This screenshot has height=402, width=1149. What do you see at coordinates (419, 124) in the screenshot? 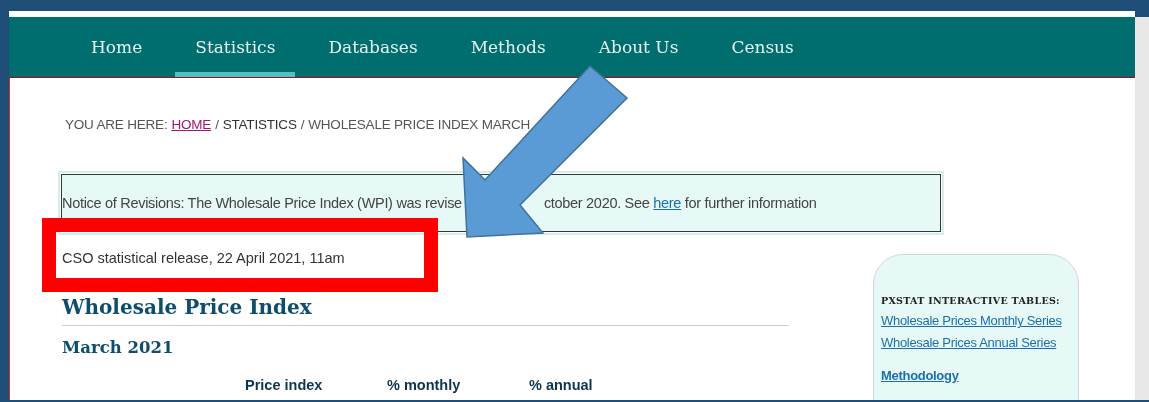
I see `breadcrumb-item: WHOLESALE PRICE INDEX MARCH` at bounding box center [419, 124].